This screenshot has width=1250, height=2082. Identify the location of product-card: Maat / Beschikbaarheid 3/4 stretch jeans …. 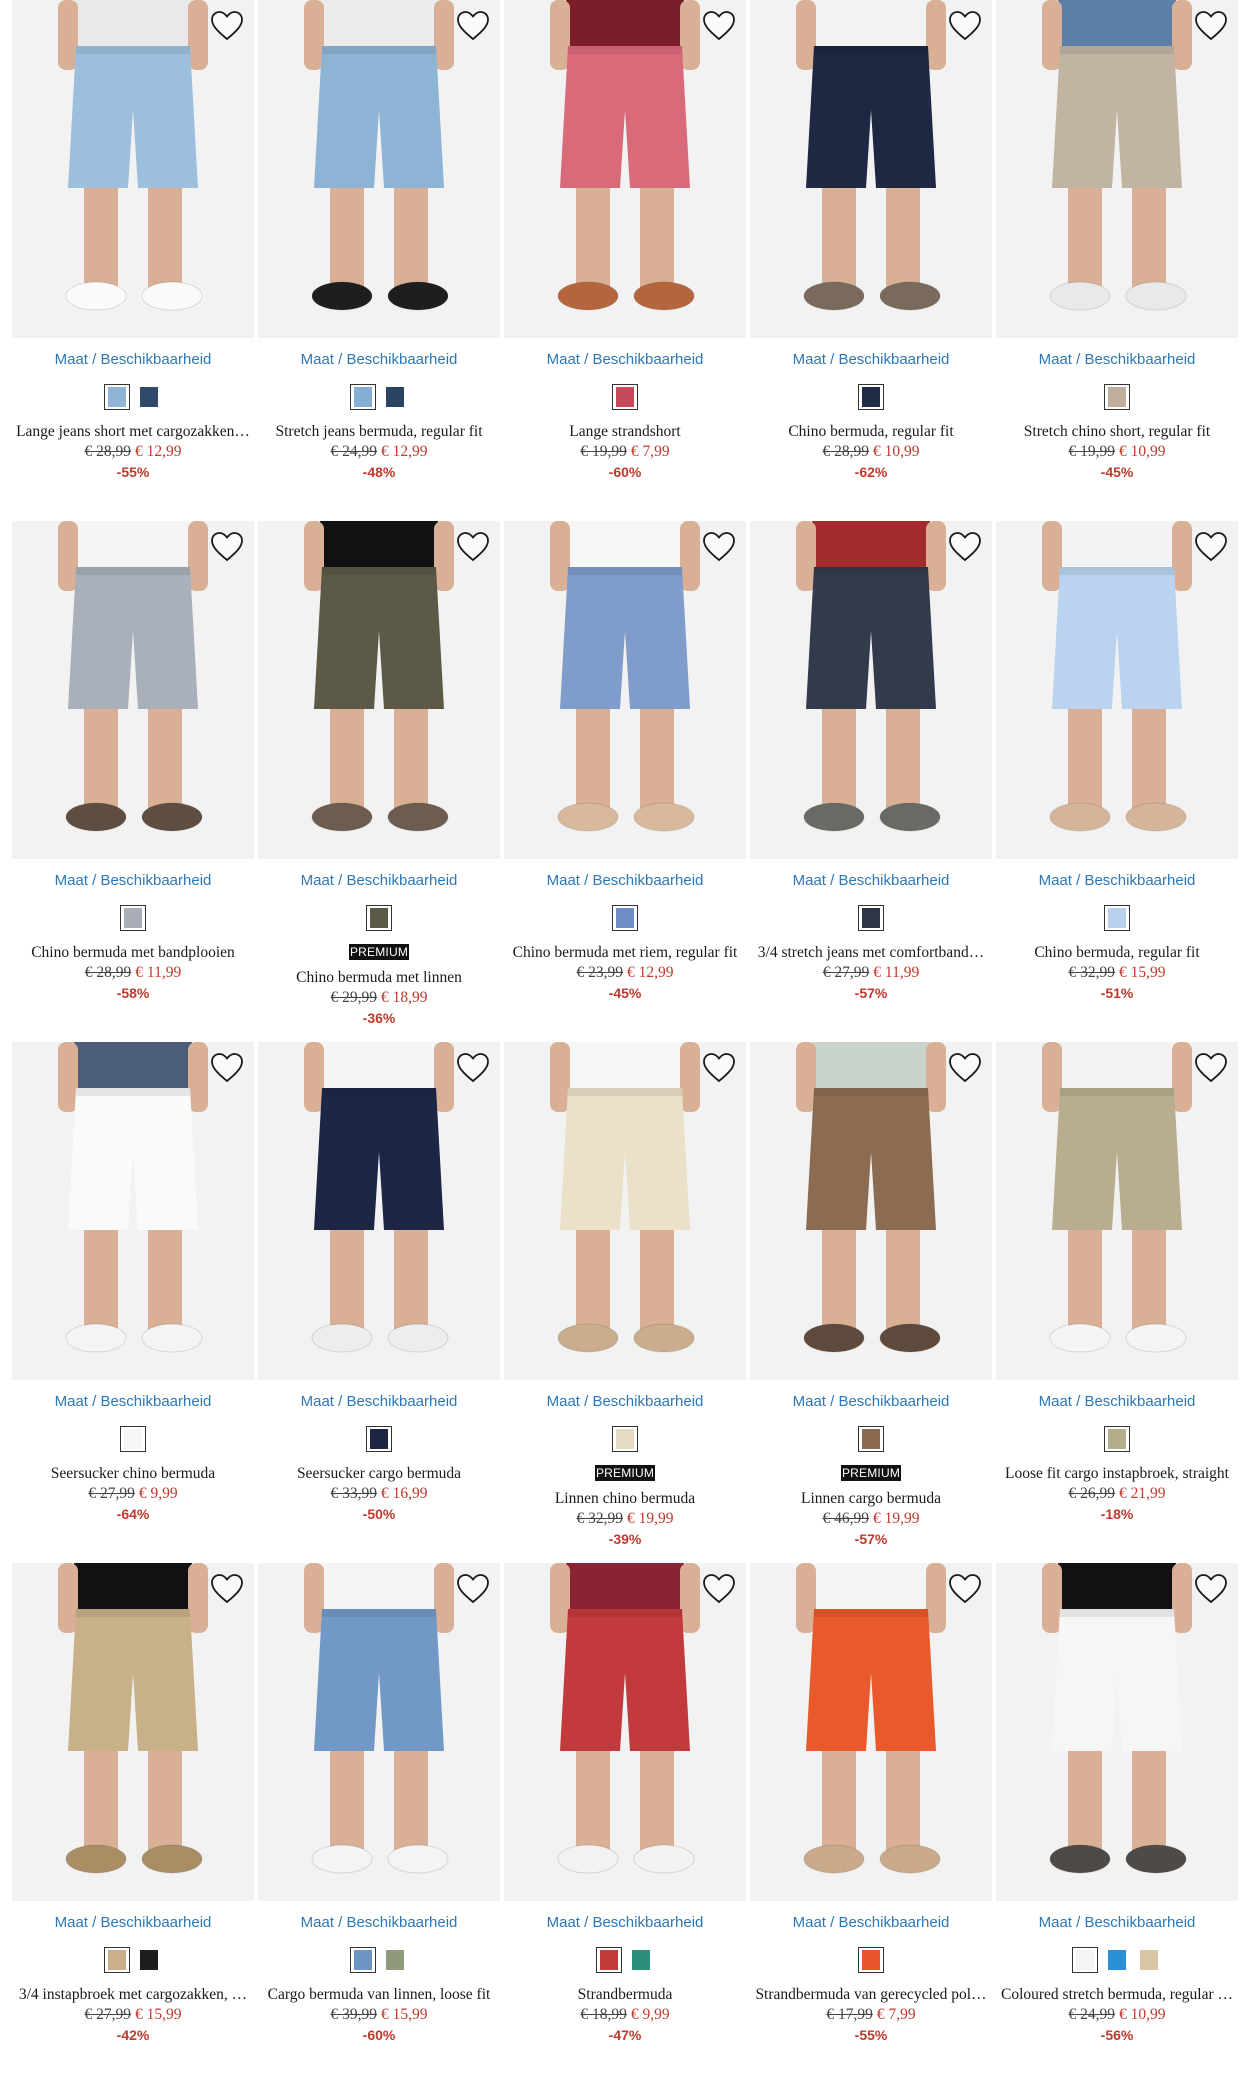
(871, 762).